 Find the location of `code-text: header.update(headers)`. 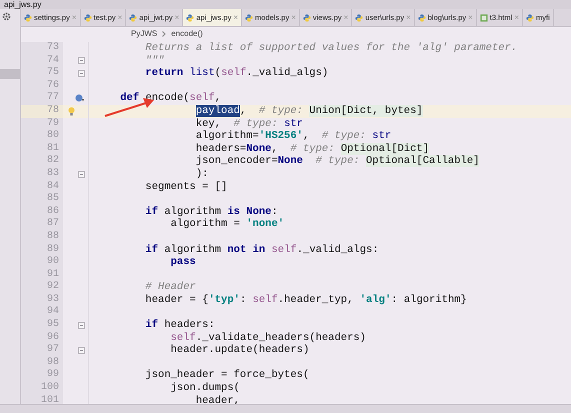

code-text: header.update(headers) is located at coordinates (240, 350).